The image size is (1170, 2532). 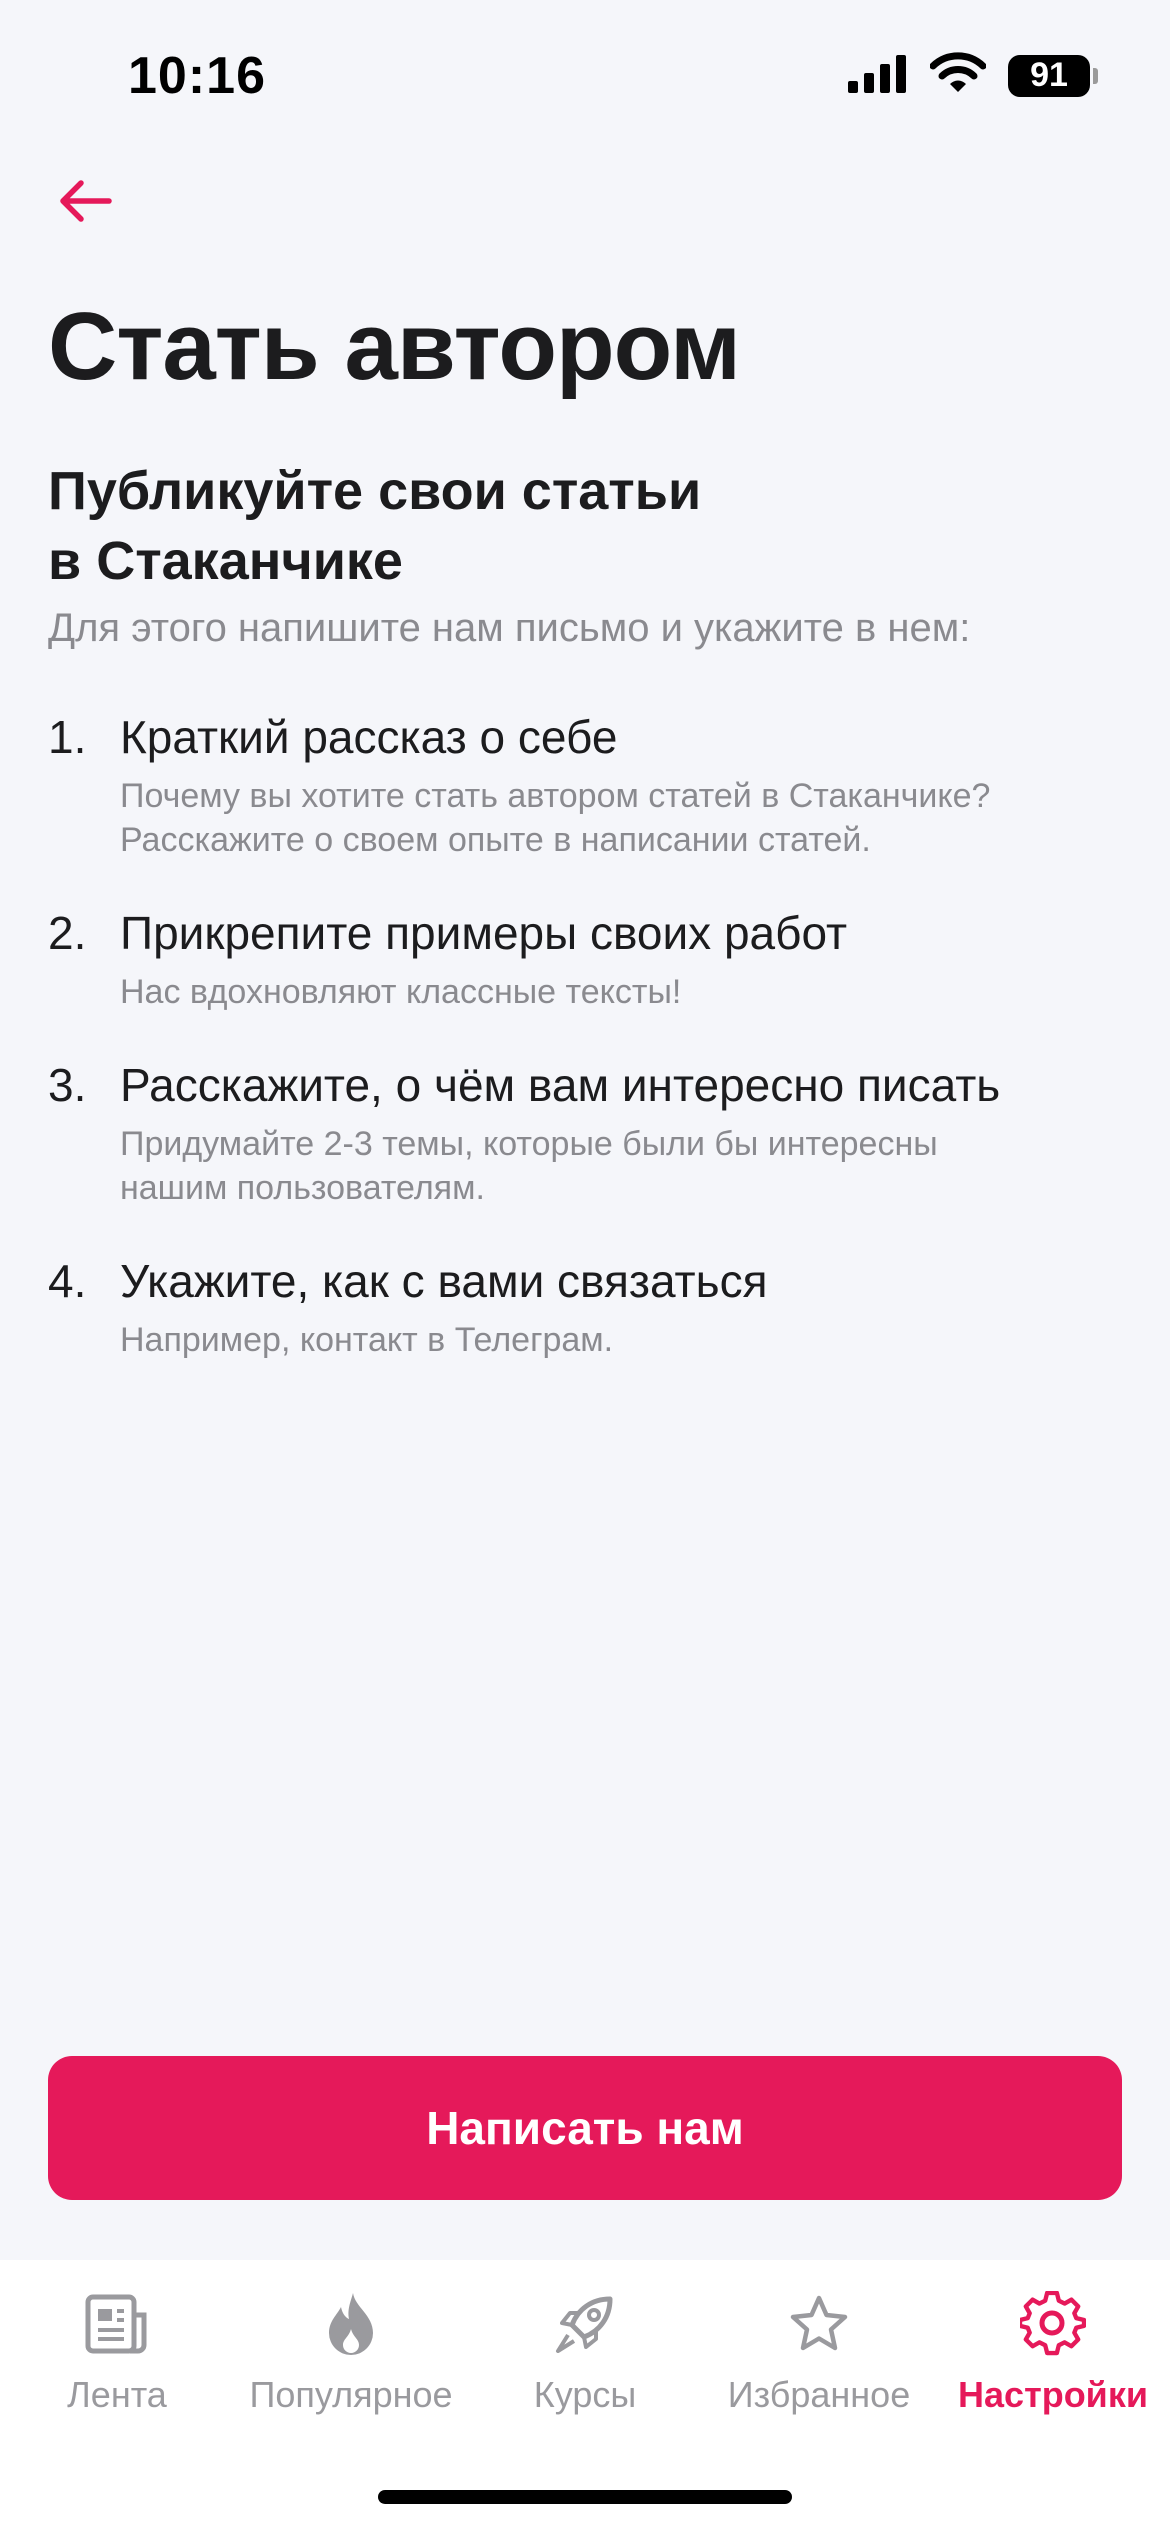 I want to click on subtitle-line: в Стаканчике, so click(x=225, y=561).